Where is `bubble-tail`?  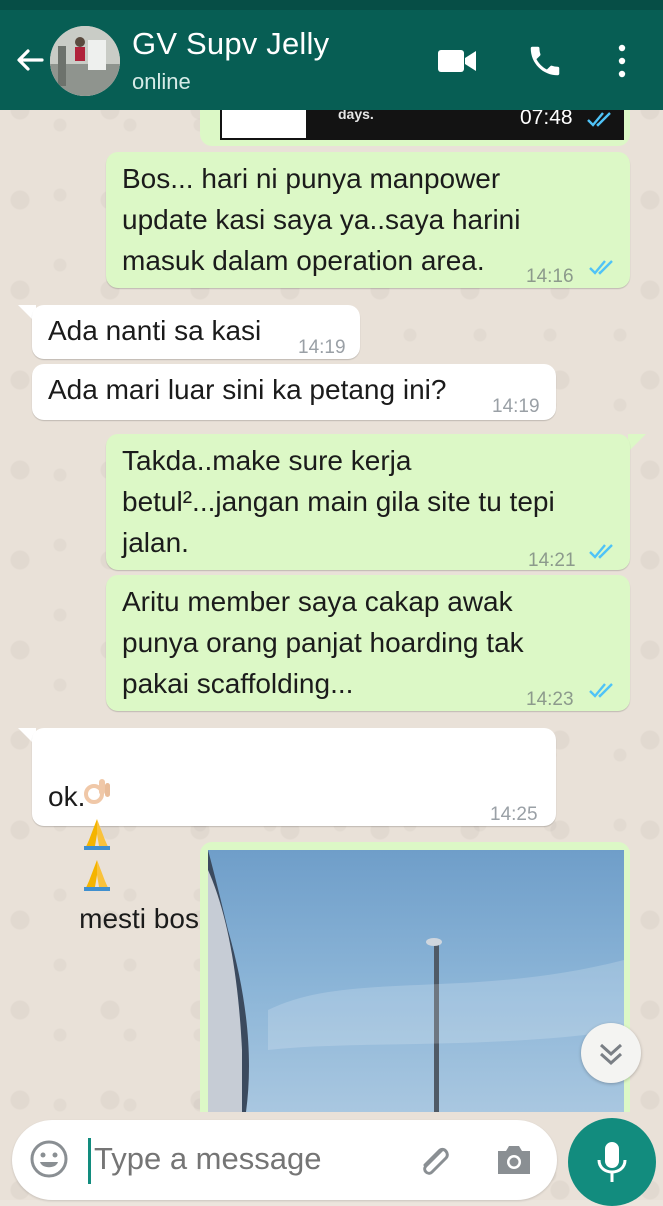 bubble-tail is located at coordinates (637, 443).